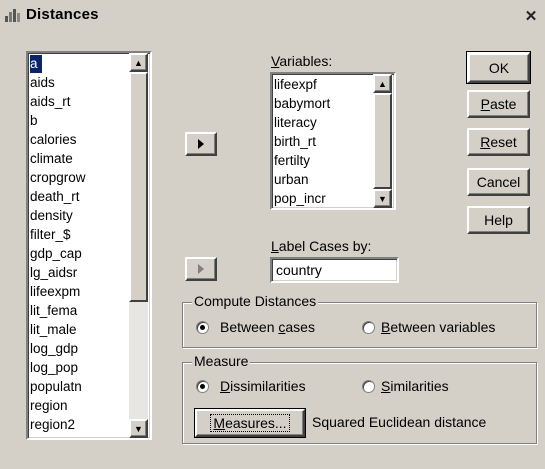 The image size is (545, 469). Describe the element at coordinates (498, 220) in the screenshot. I see `help-button: Help` at that location.